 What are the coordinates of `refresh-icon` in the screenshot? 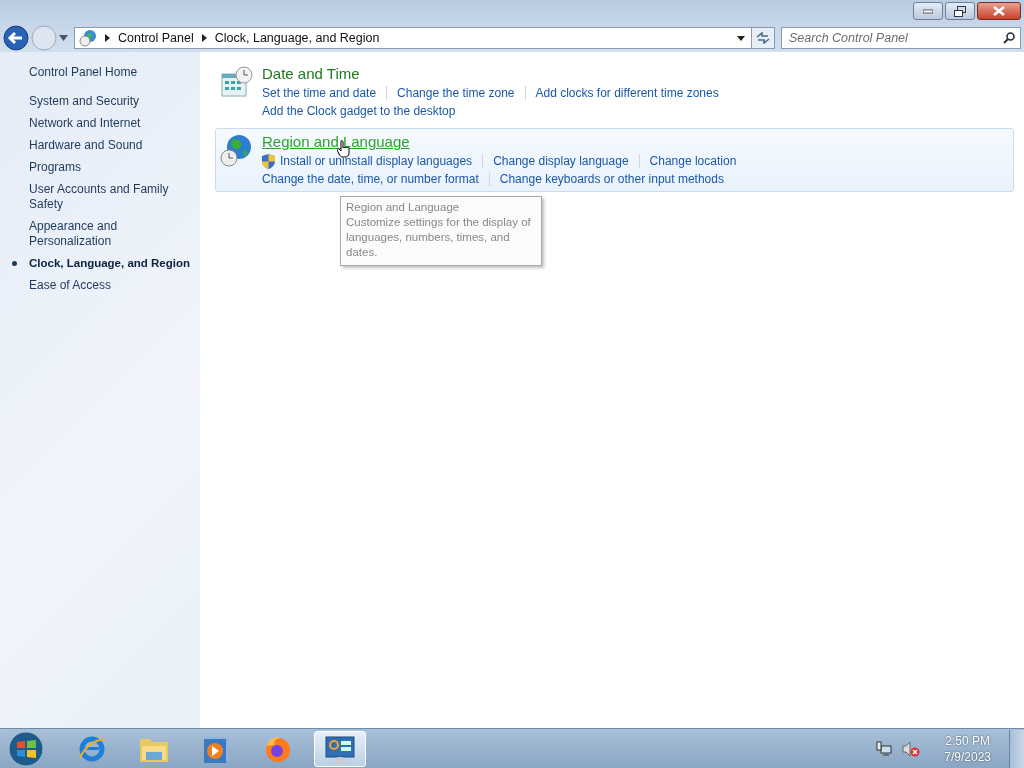 It's located at (763, 38).